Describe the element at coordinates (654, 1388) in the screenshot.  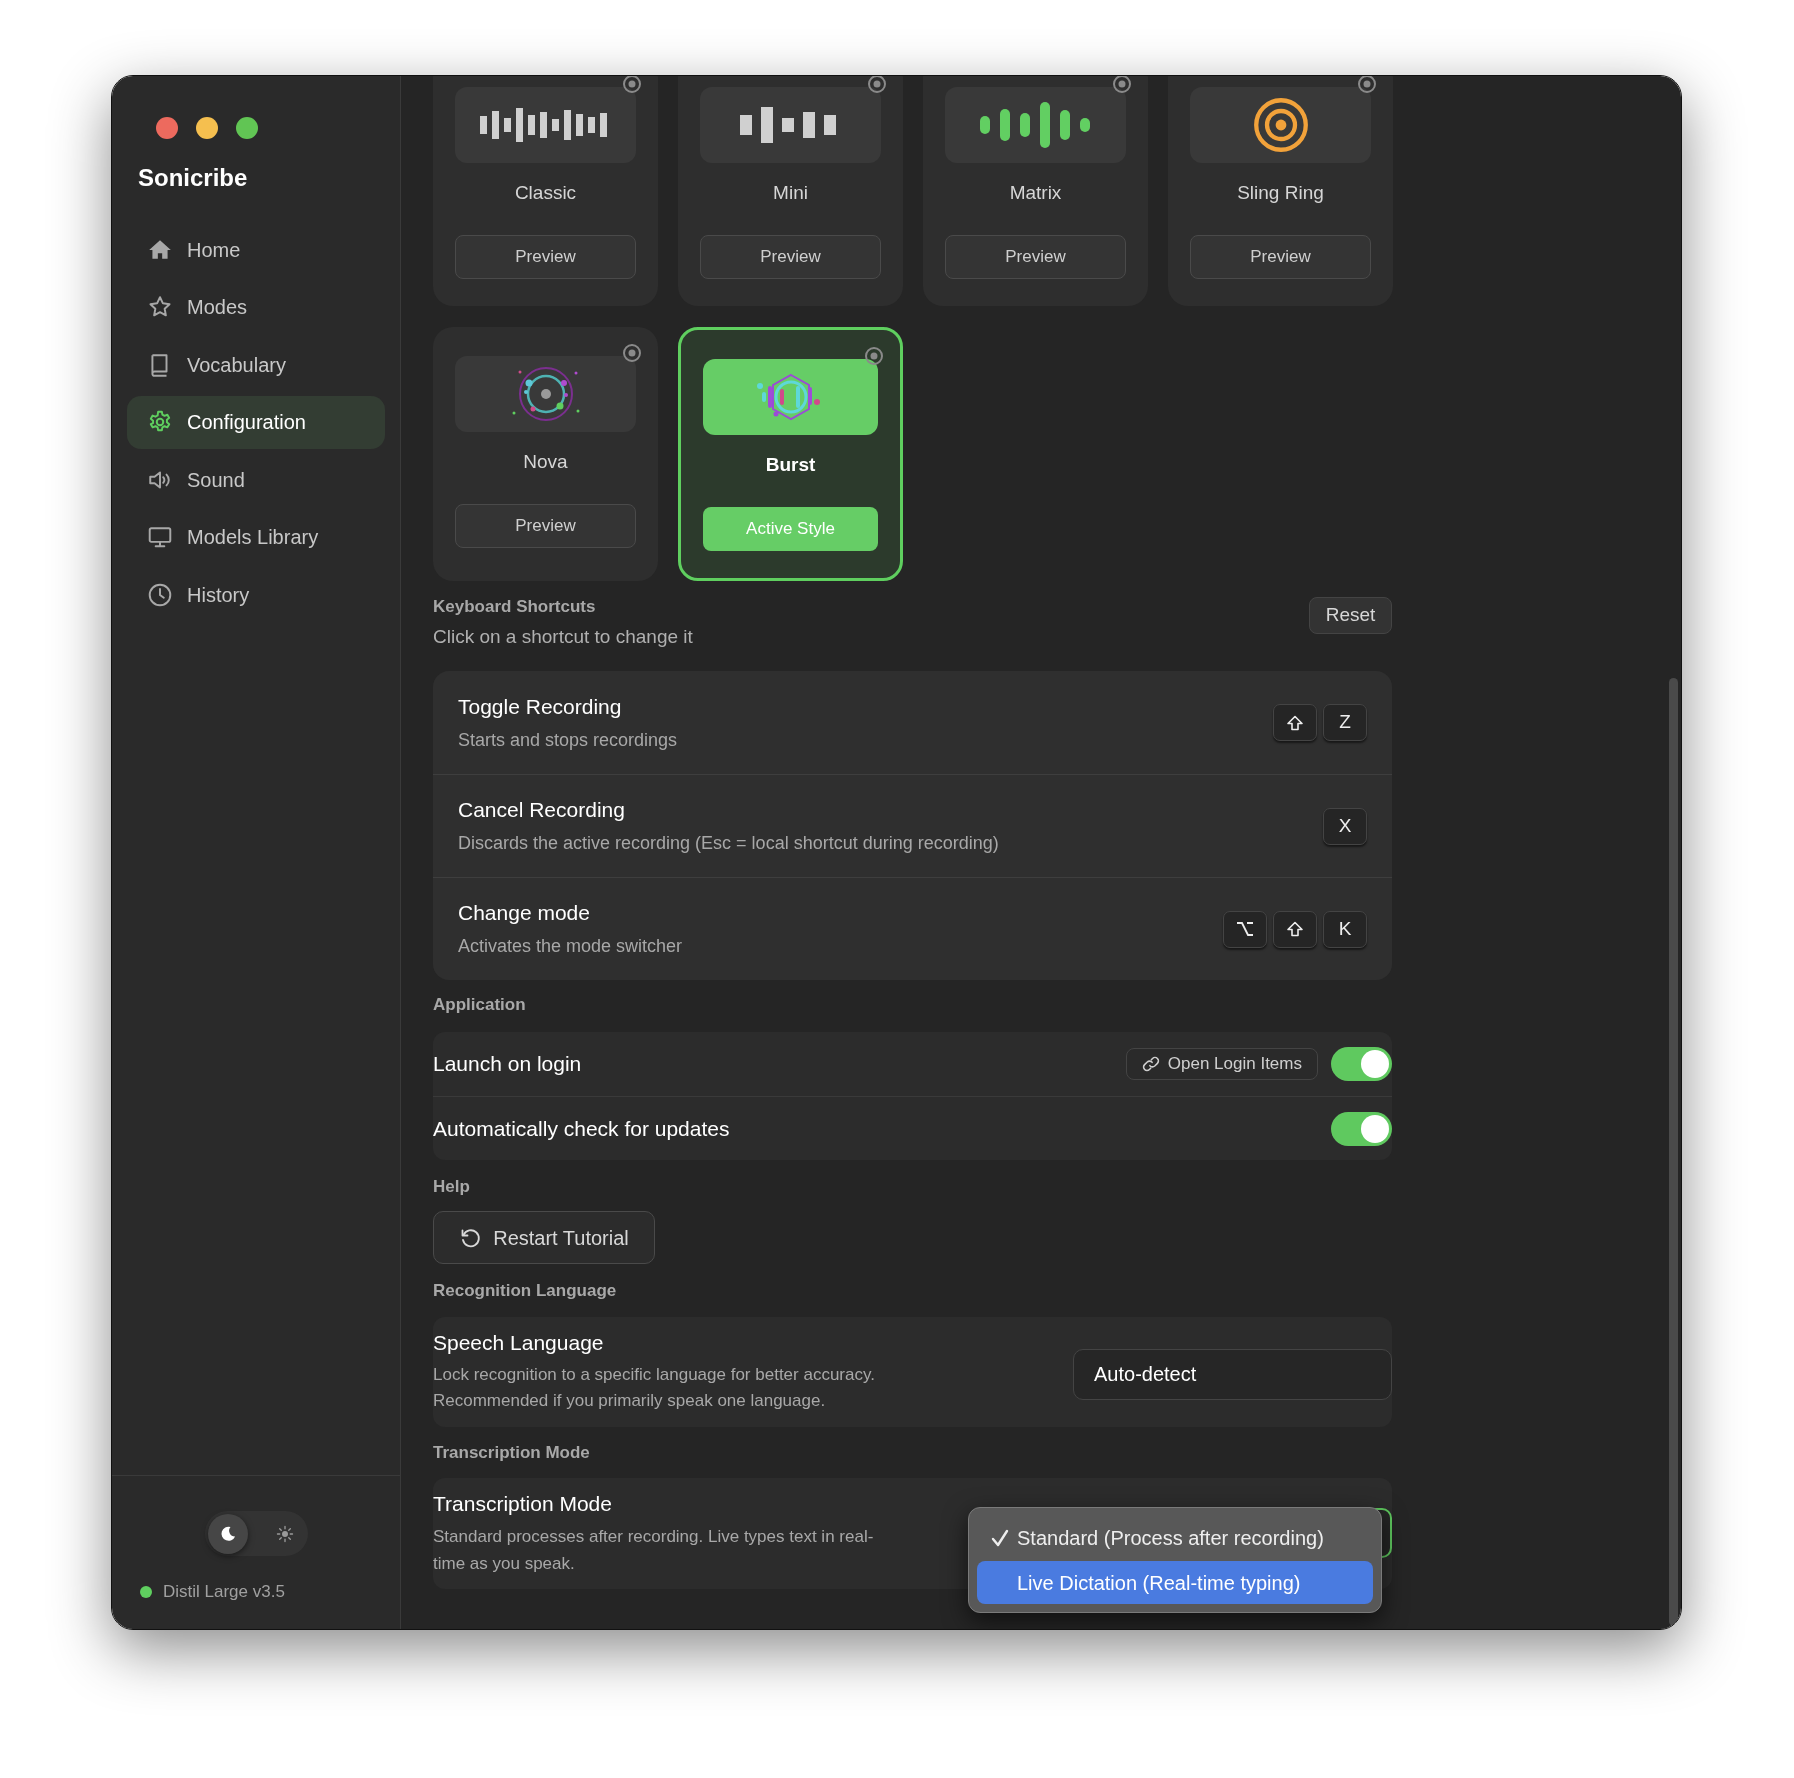
I see `setting-description: Lock recognition to a specific language for better accuracy. Recommended if you primarily speak one language.` at that location.